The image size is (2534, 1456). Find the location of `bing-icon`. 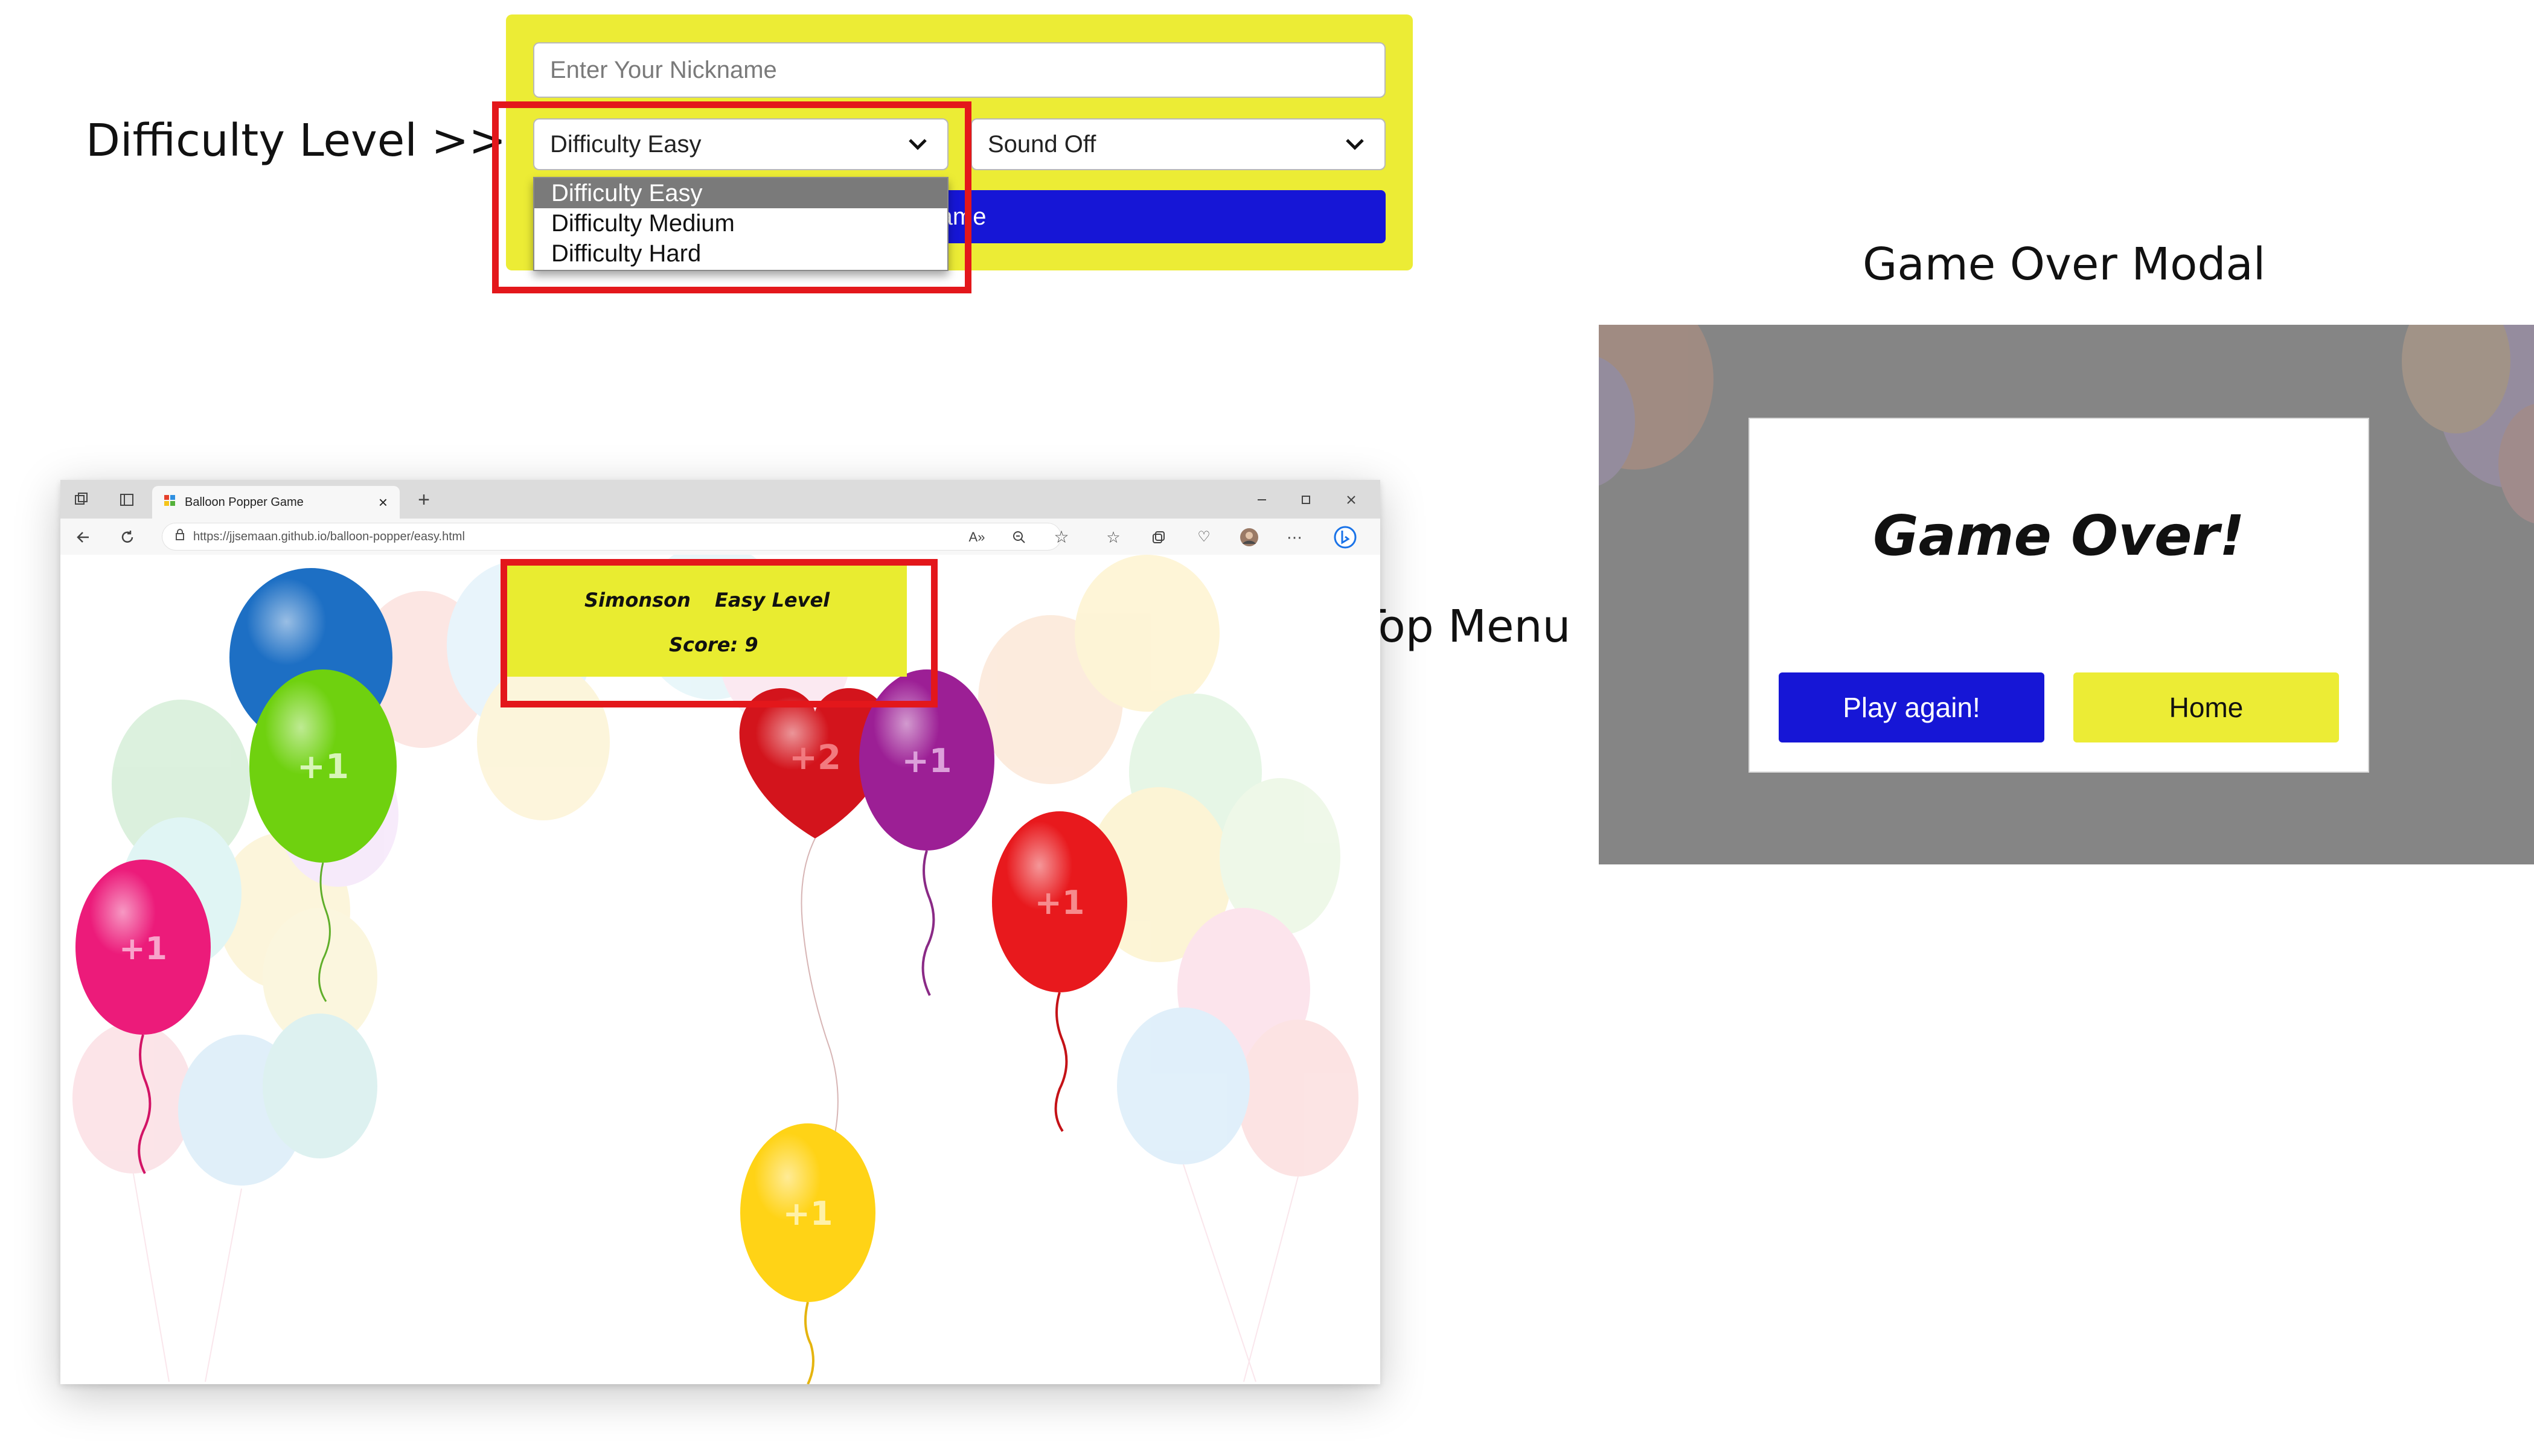

bing-icon is located at coordinates (1345, 537).